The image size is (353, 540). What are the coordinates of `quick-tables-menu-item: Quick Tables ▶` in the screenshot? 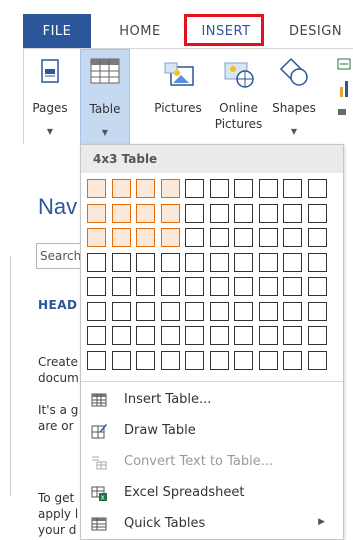 It's located at (212, 524).